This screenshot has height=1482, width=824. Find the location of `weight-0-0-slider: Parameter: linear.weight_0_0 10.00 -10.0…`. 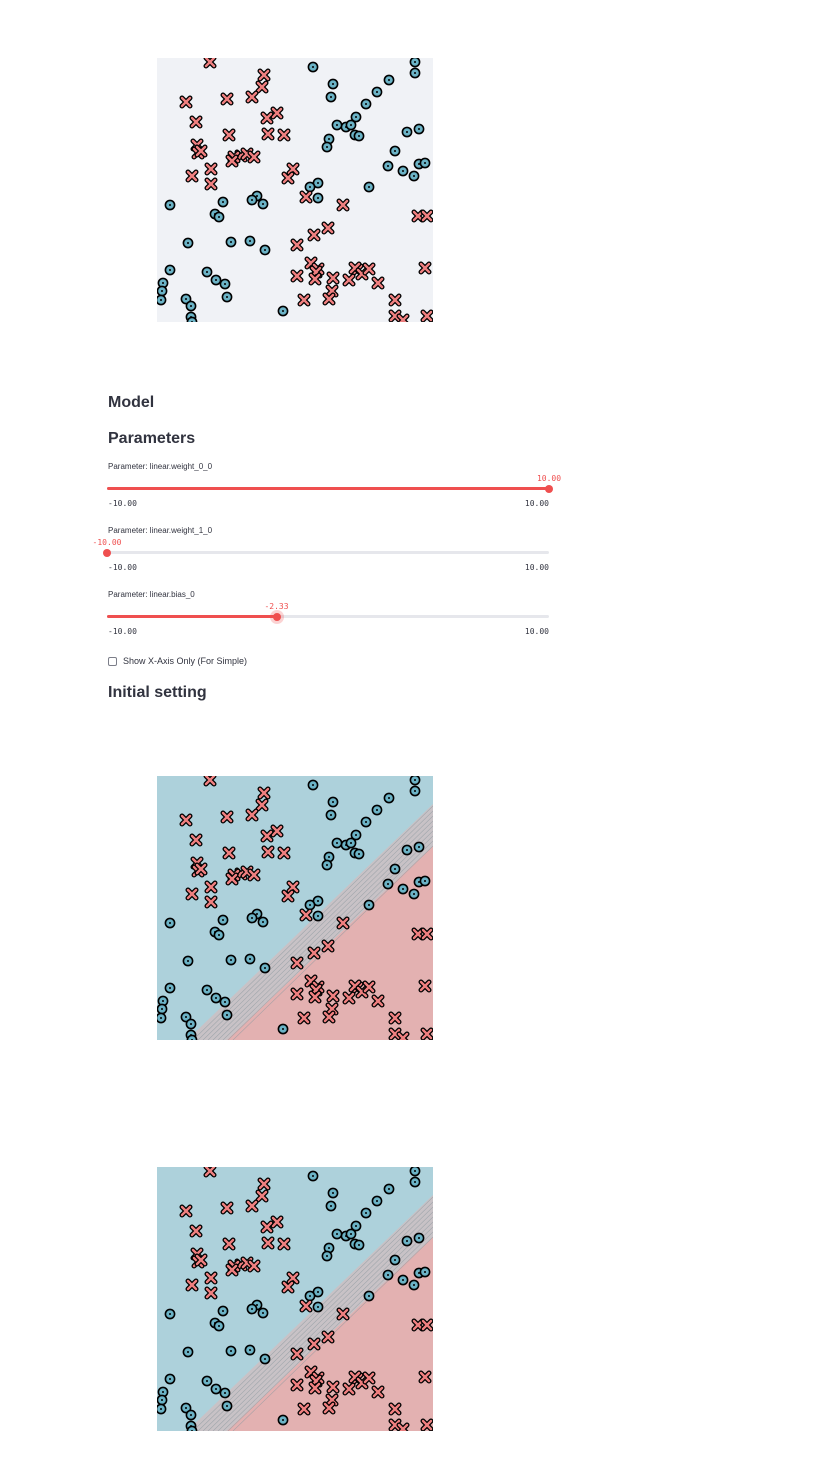

weight-0-0-slider: Parameter: linear.weight_0_0 10.00 -10.0… is located at coordinates (334, 490).